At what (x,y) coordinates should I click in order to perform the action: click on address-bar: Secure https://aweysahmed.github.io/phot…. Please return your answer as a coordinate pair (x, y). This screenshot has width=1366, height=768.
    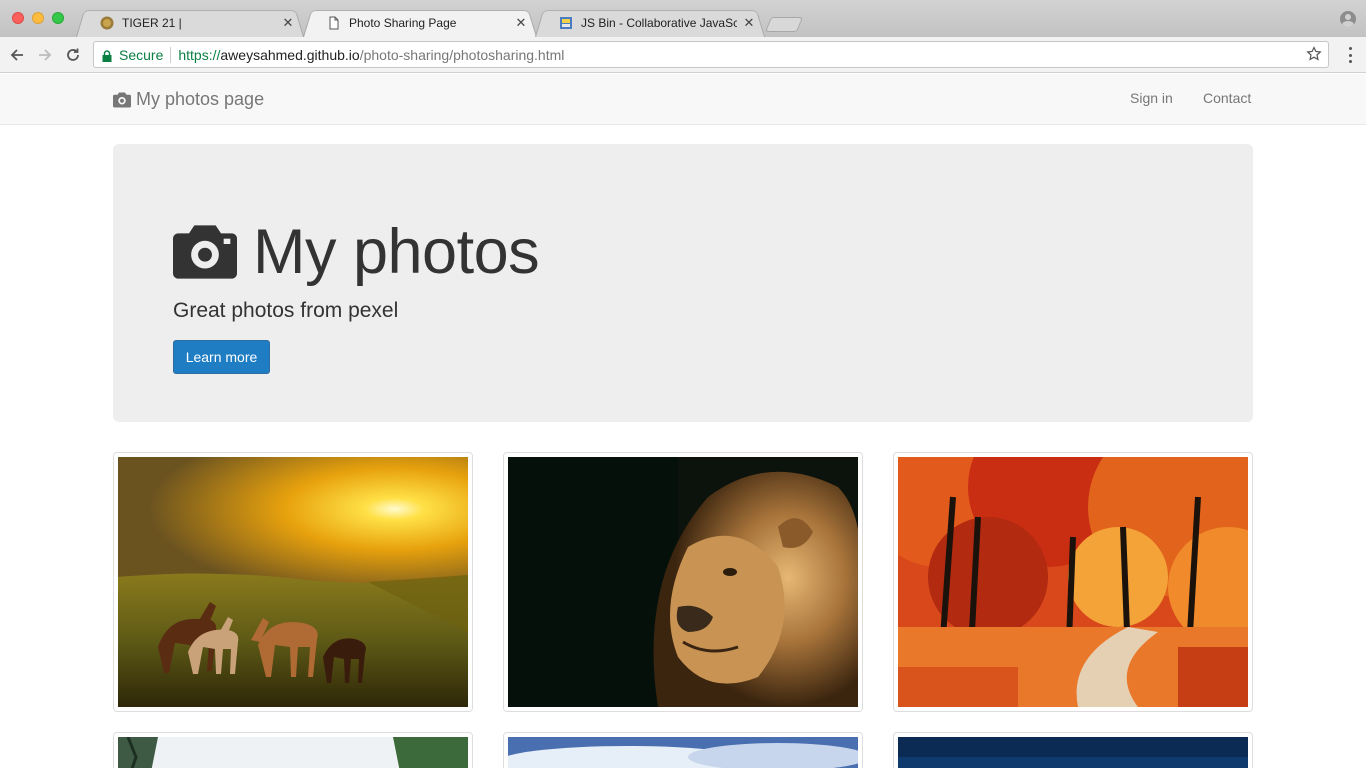
    Looking at the image, I should click on (711, 54).